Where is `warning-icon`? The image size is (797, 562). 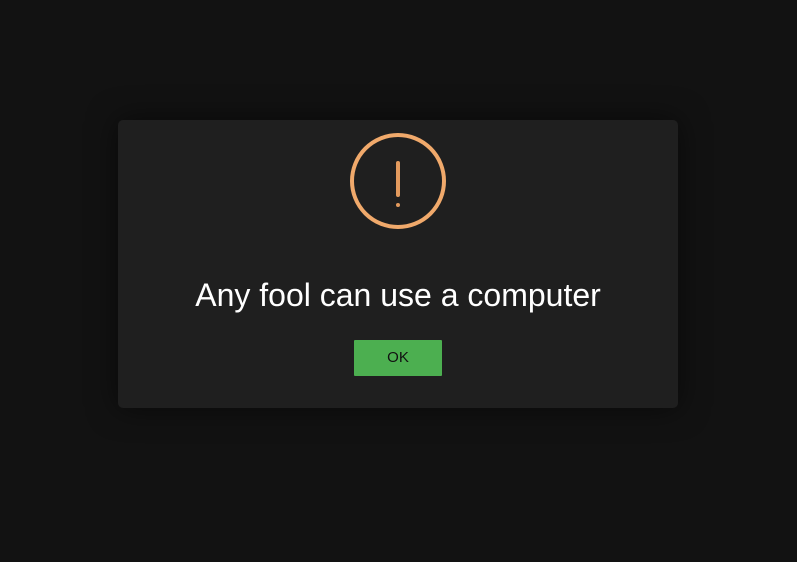
warning-icon is located at coordinates (398, 181).